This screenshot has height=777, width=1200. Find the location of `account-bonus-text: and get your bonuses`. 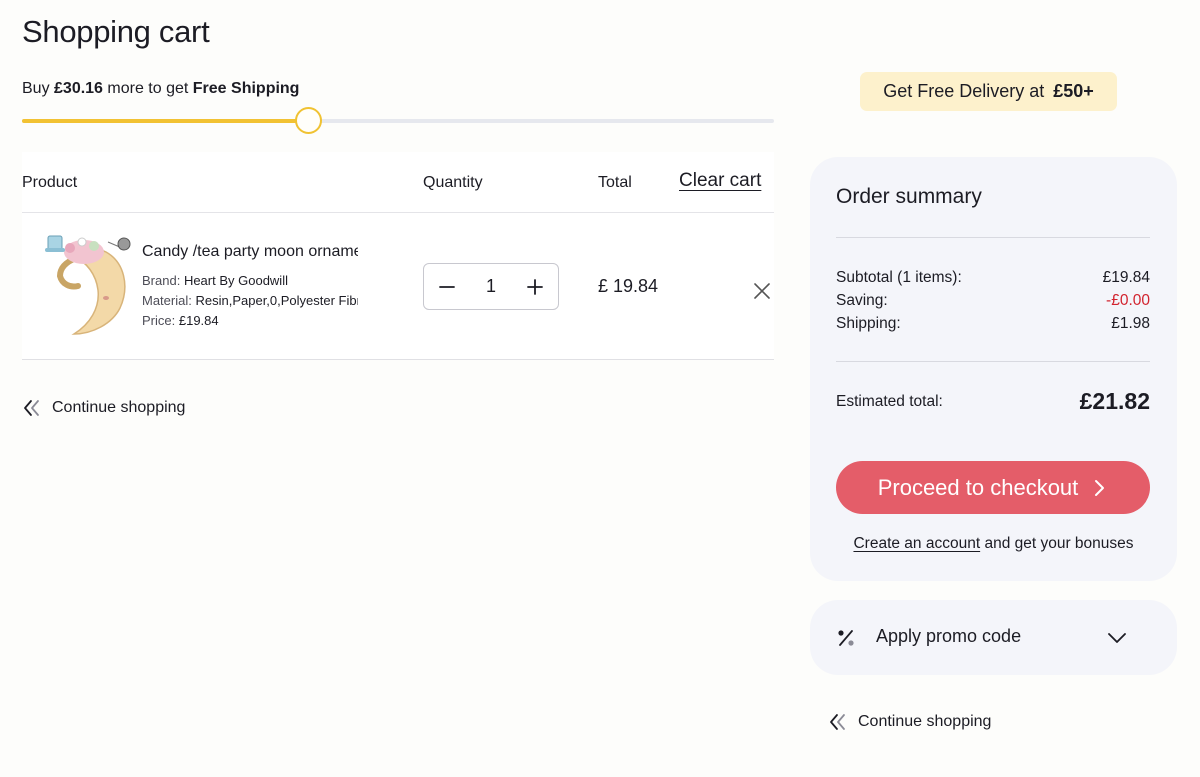

account-bonus-text: and get your bonuses is located at coordinates (1057, 543).